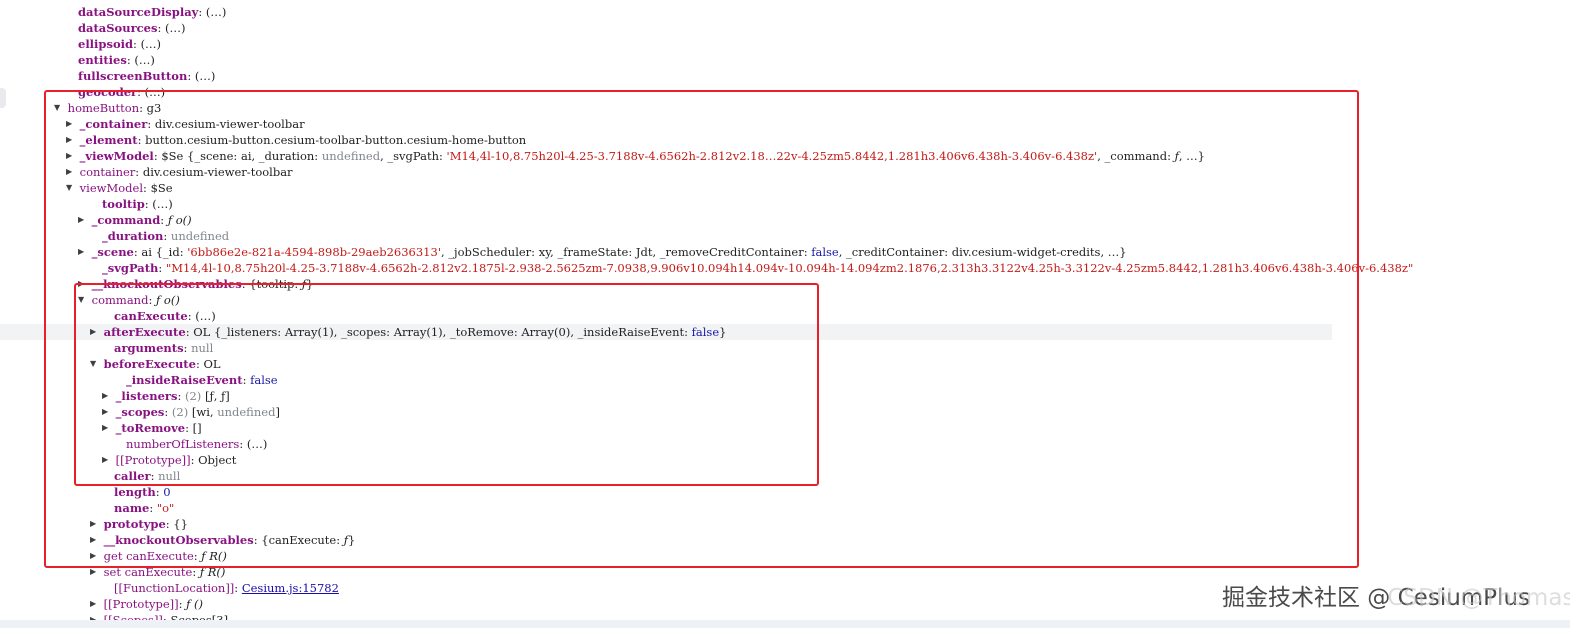 This screenshot has width=1570, height=628. Describe the element at coordinates (241, 156) in the screenshot. I see `property-value: $Se {_scene: ai, _duration:` at that location.